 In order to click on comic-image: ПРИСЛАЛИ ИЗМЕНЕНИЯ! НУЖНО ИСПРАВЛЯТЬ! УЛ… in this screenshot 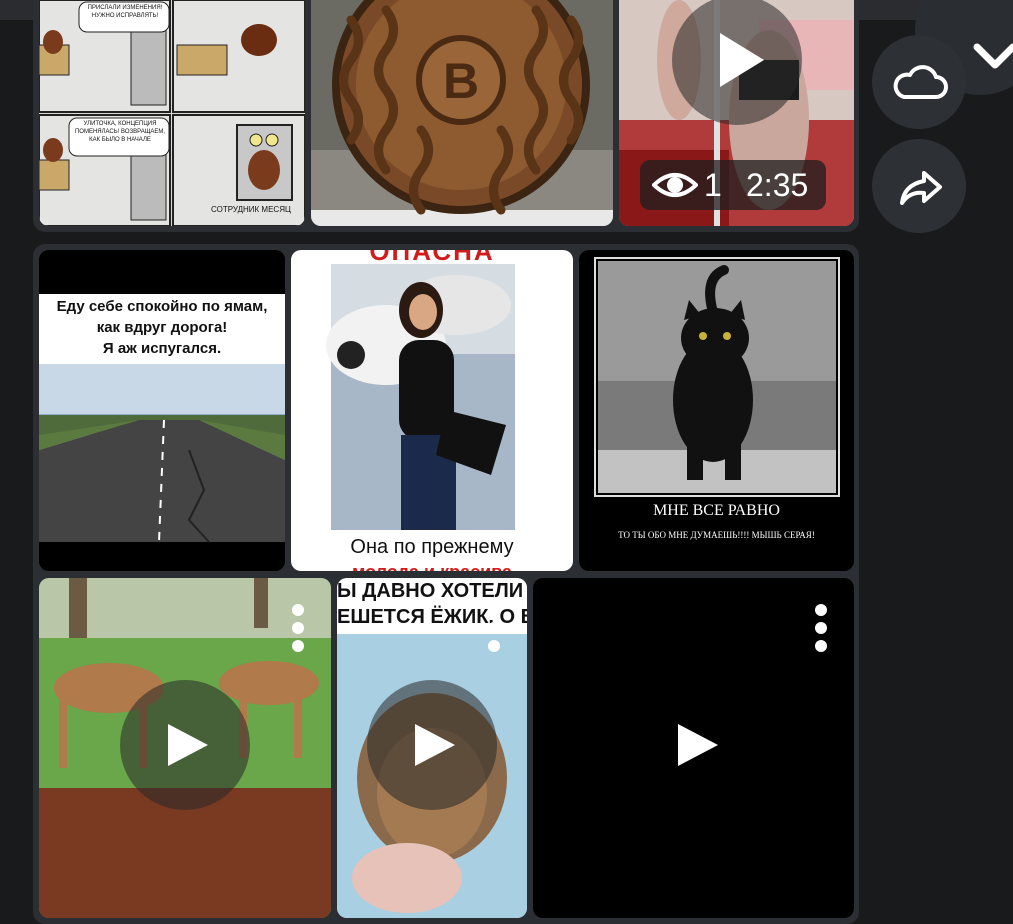, I will do `click(172, 113)`.